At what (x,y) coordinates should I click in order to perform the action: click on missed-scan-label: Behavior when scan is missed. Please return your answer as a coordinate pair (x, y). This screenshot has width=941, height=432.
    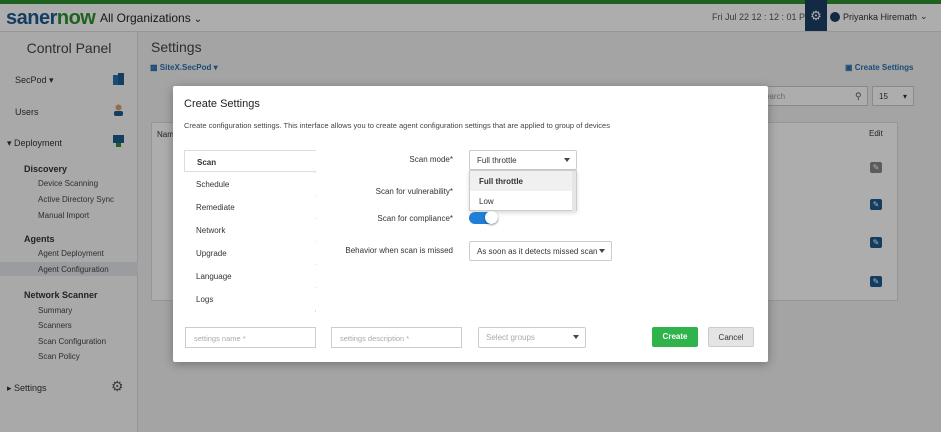
    Looking at the image, I should click on (399, 250).